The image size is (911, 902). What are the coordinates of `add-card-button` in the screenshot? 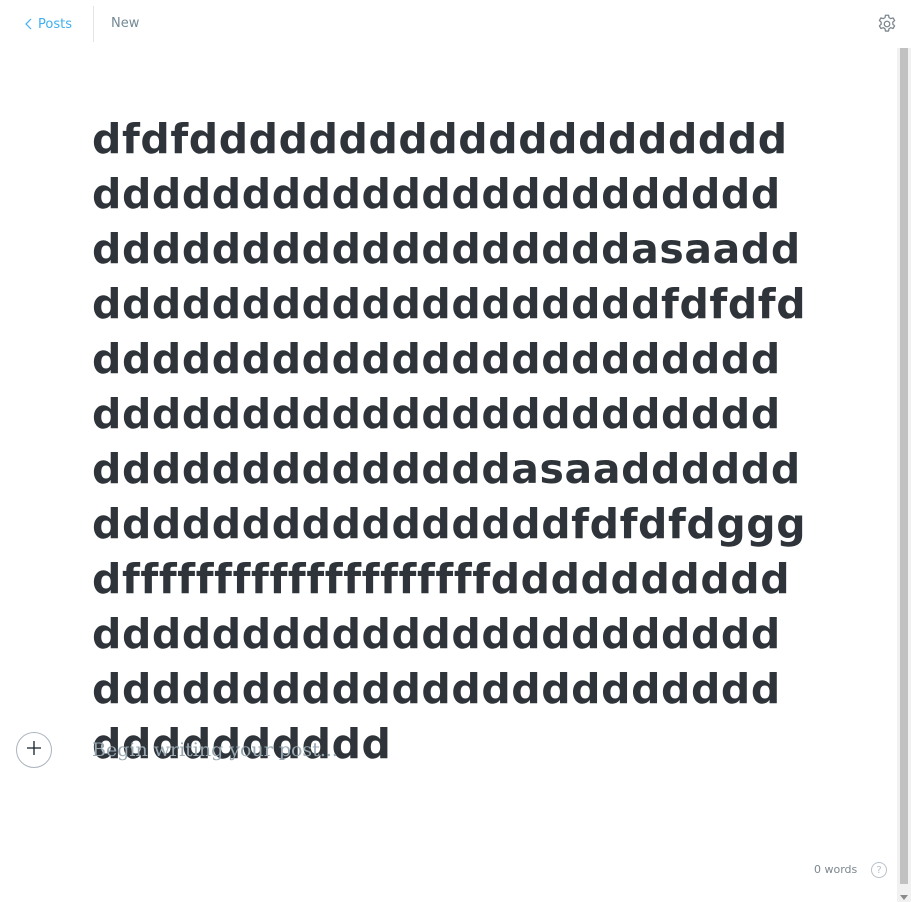 It's located at (34, 750).